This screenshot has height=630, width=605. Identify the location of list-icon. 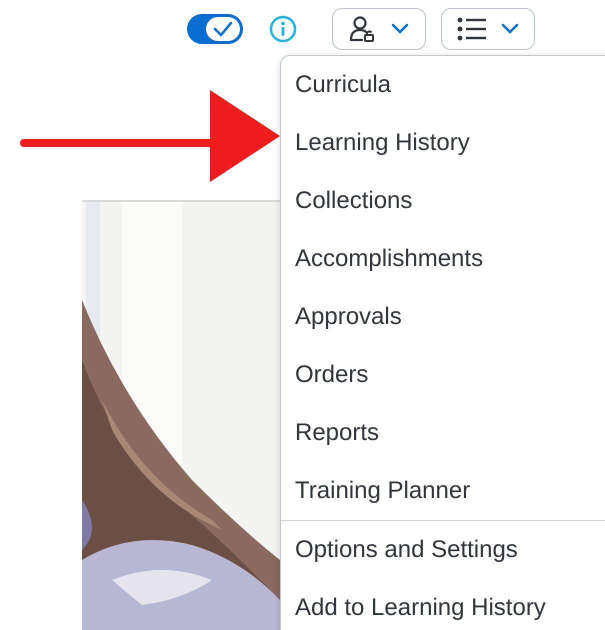
(472, 29).